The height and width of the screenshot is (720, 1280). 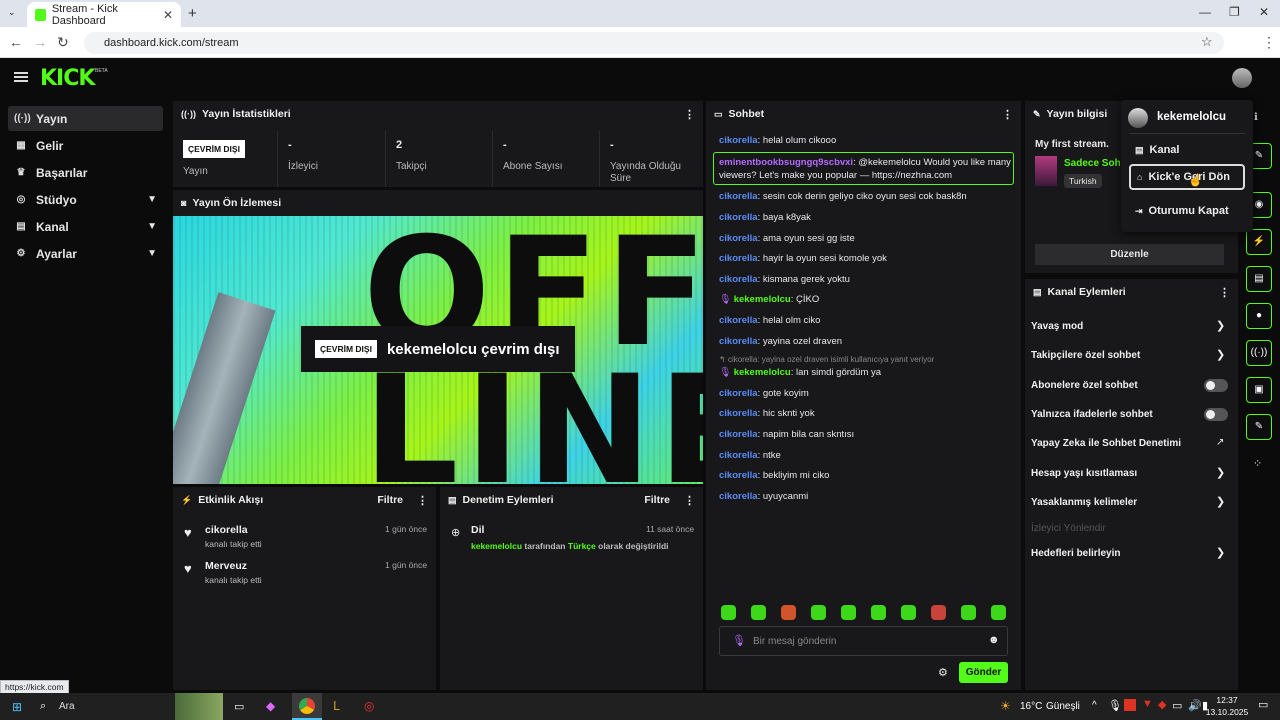 I want to click on chrome-icon, so click(x=307, y=706).